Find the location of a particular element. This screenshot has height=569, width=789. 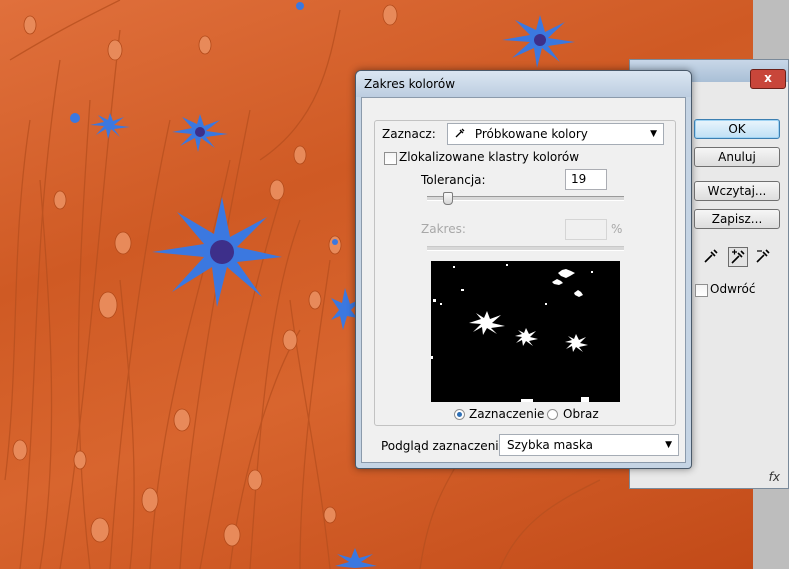

localized-clusters-label: Zlokalizowane klastry kolorów is located at coordinates (489, 157).